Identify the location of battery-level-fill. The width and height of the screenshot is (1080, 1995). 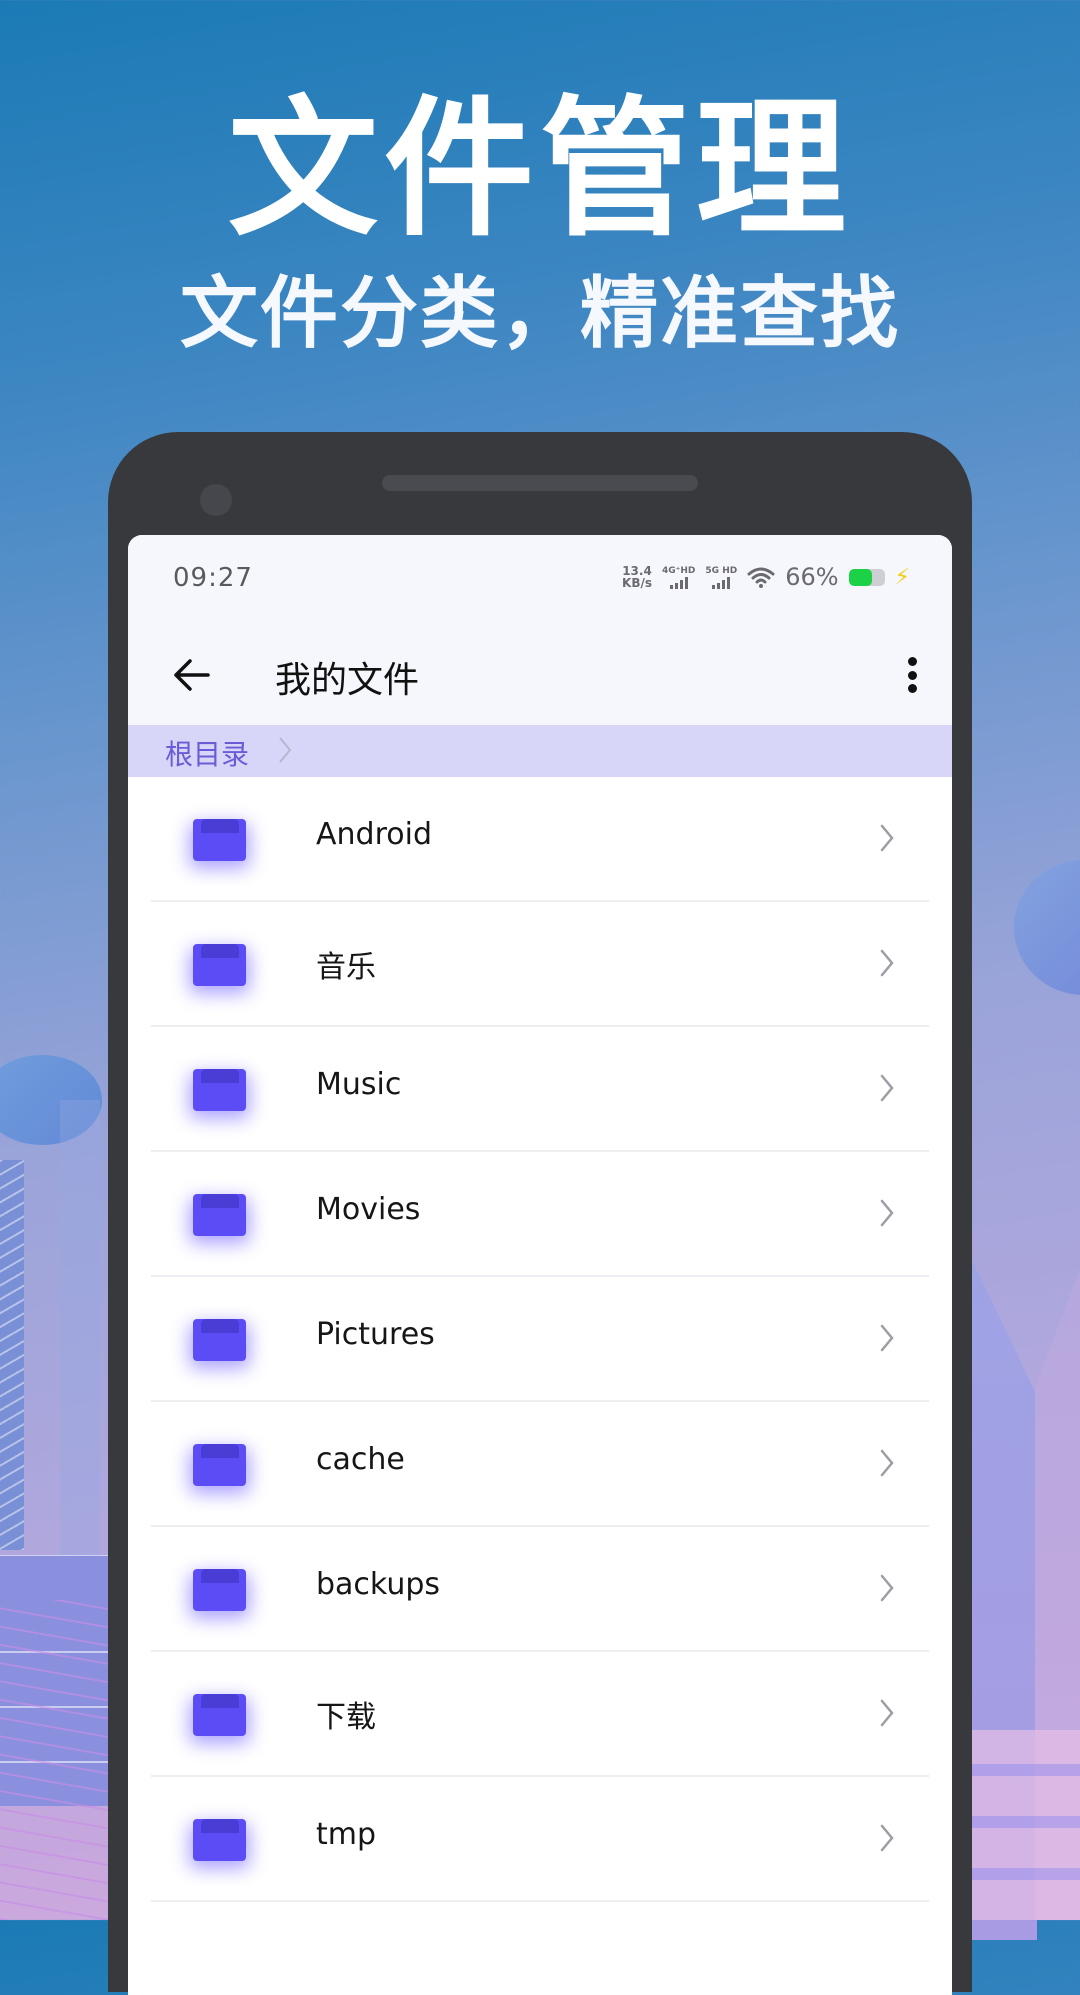
(860, 577).